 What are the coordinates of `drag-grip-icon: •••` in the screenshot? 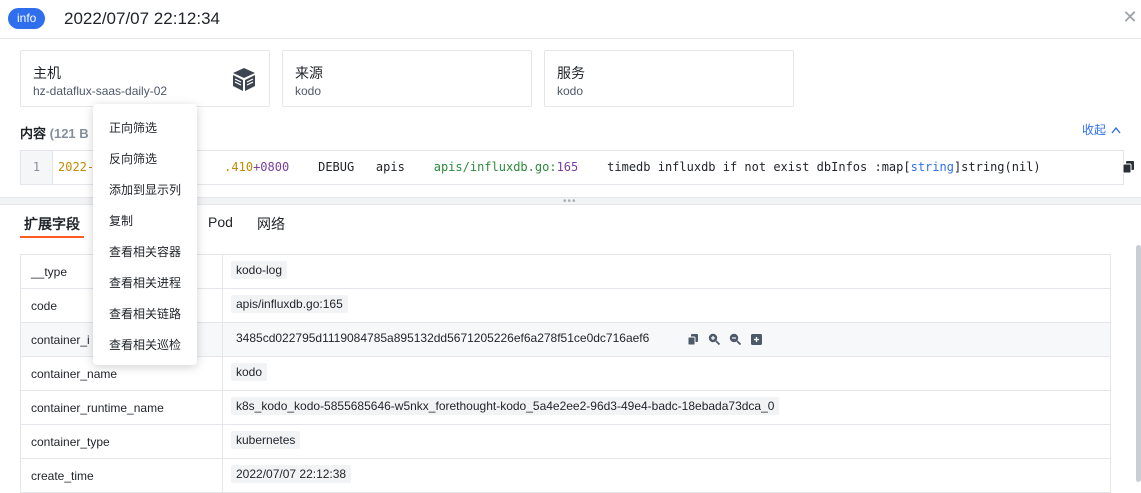 It's located at (570, 201).